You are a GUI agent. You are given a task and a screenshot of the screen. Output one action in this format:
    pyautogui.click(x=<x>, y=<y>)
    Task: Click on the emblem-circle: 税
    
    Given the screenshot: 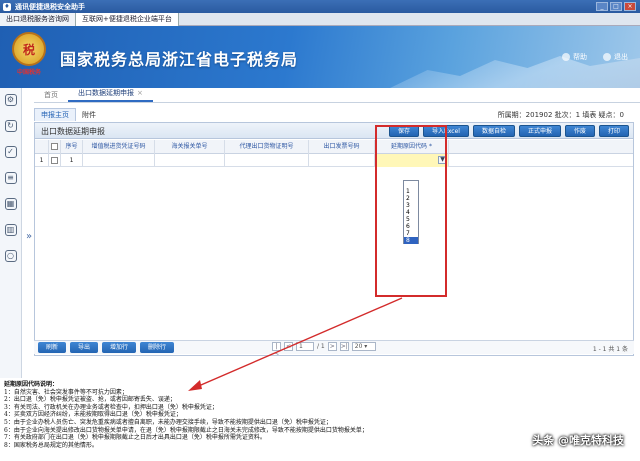 What is the action you would take?
    pyautogui.click(x=29, y=49)
    